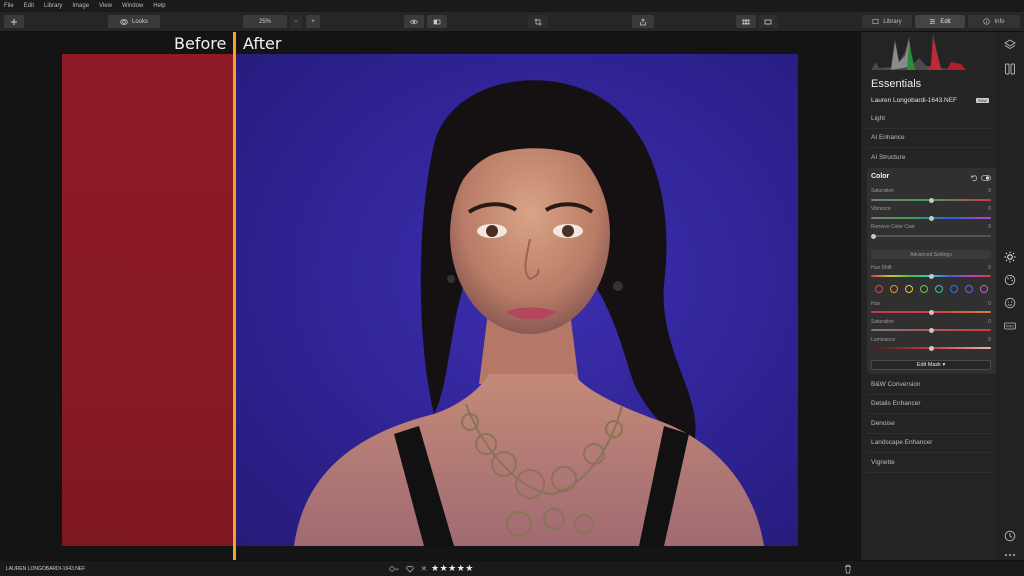 This screenshot has height=576, width=1024. Describe the element at coordinates (29, 6) in the screenshot. I see `menu-edit: Edit` at that location.